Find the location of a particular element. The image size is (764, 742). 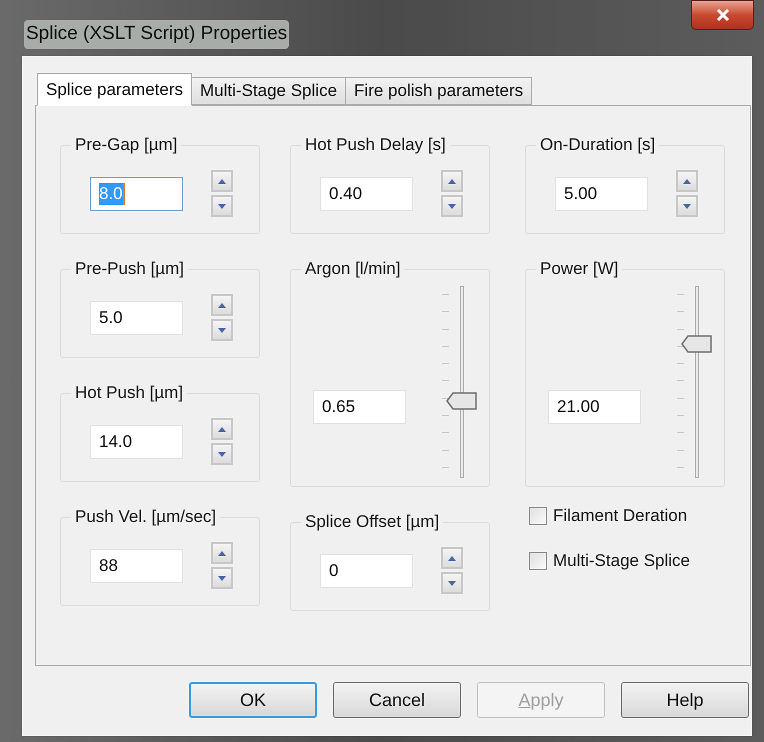

number-field: 14.0 is located at coordinates (136, 441).